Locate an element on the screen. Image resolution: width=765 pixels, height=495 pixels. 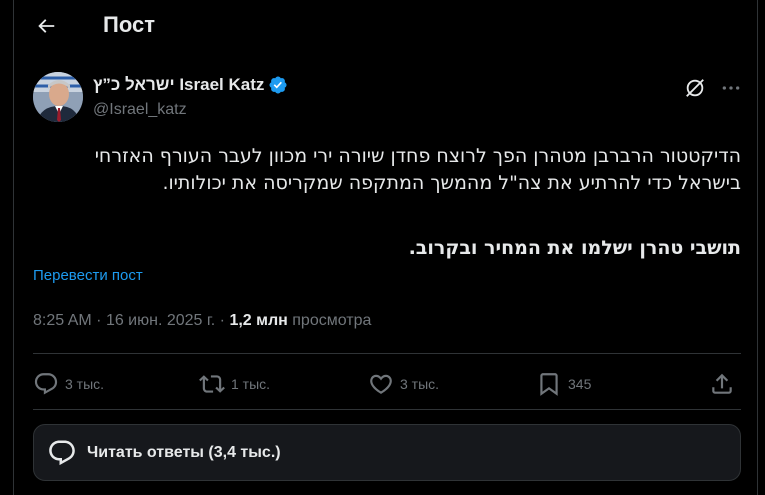
repost-icon is located at coordinates (212, 384).